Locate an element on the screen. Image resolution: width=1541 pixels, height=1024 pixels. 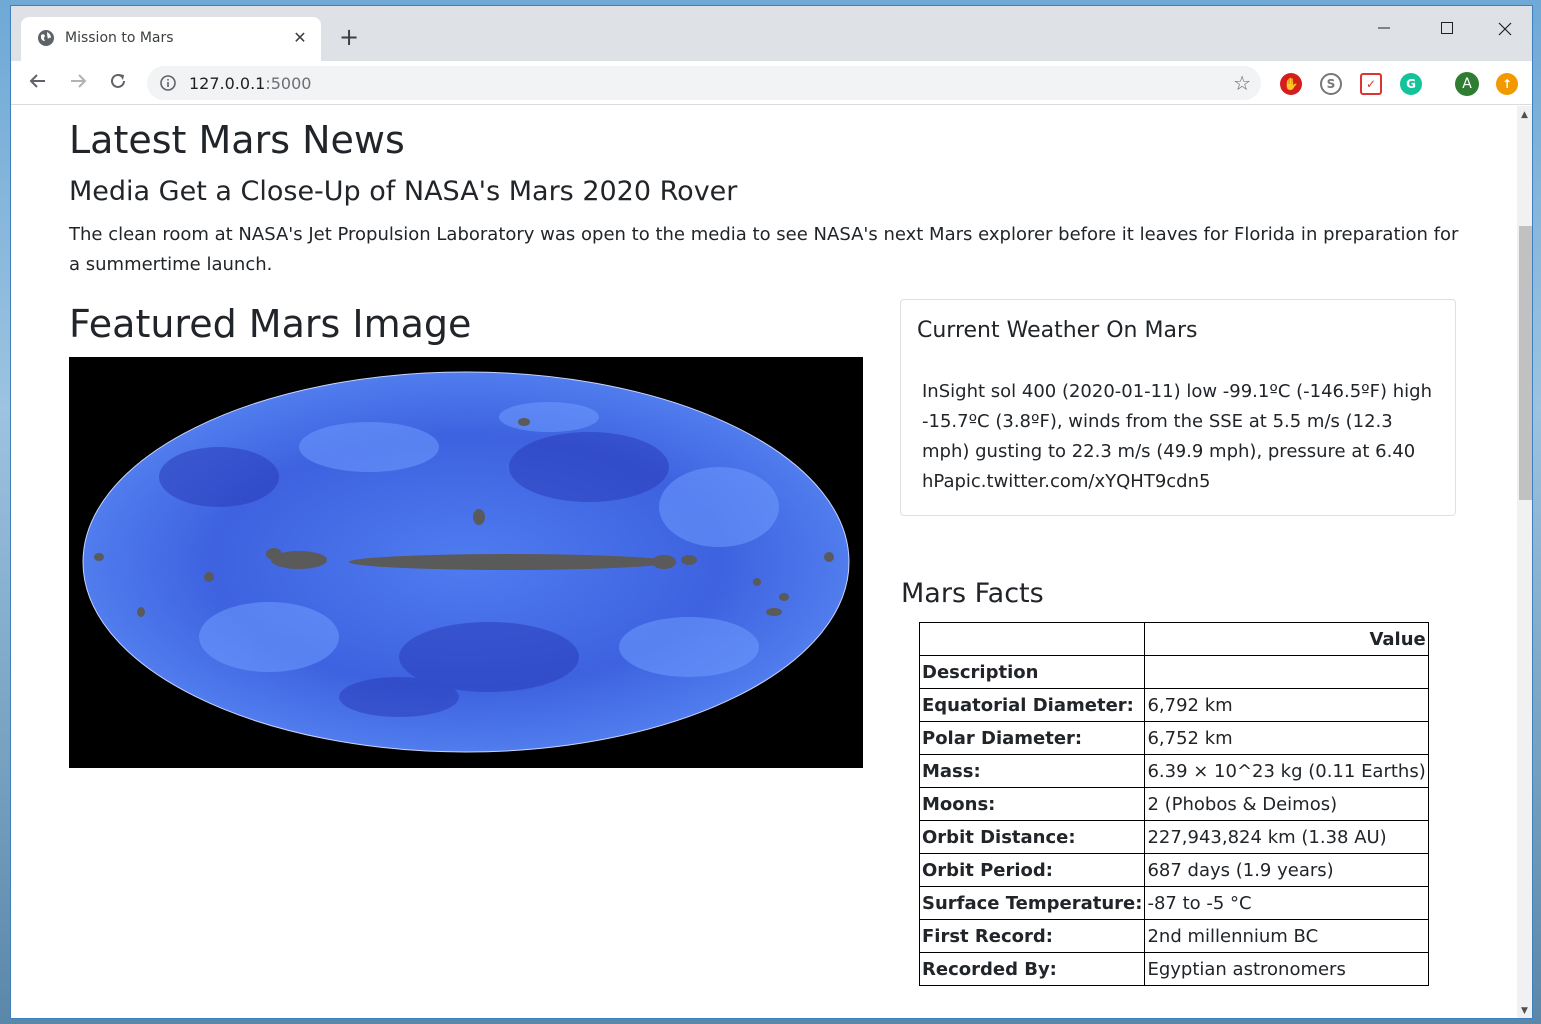
featured-image-heading: Featured Mars Image is located at coordinates (270, 324).